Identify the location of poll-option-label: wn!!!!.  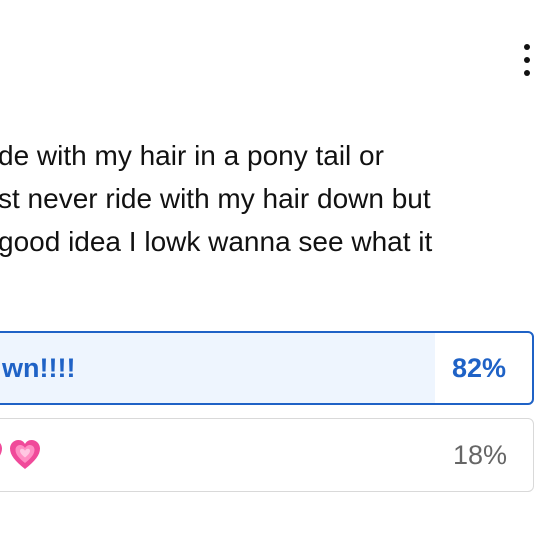
(39, 367).